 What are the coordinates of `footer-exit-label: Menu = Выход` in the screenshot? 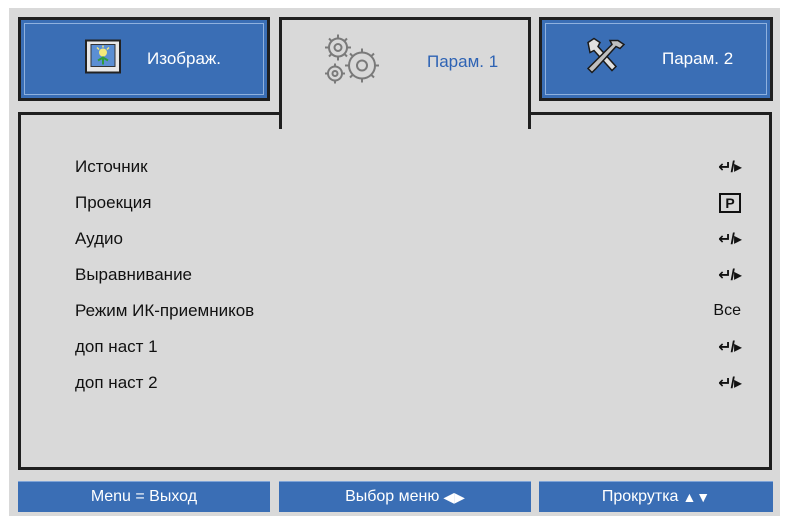 It's located at (144, 496).